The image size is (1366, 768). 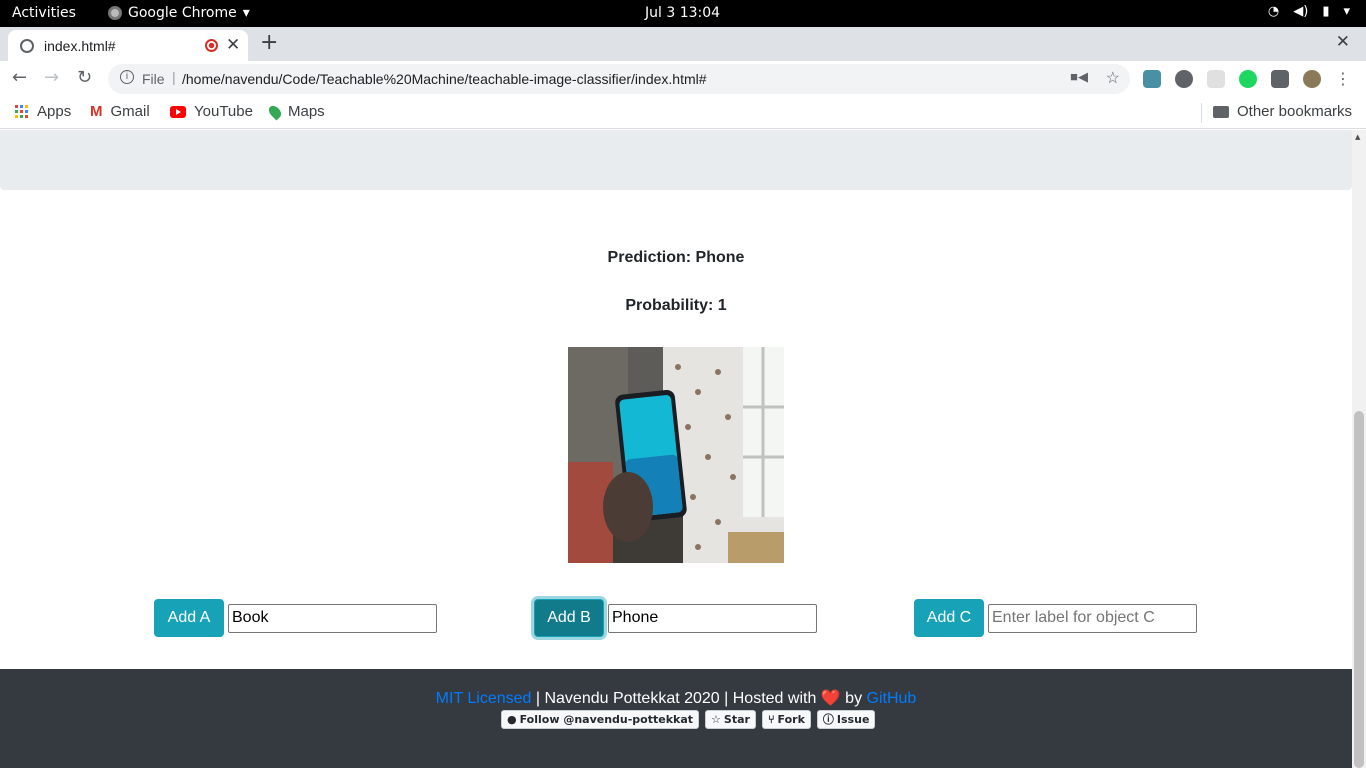 I want to click on prediction-text: Prediction: Phone, so click(x=676, y=257).